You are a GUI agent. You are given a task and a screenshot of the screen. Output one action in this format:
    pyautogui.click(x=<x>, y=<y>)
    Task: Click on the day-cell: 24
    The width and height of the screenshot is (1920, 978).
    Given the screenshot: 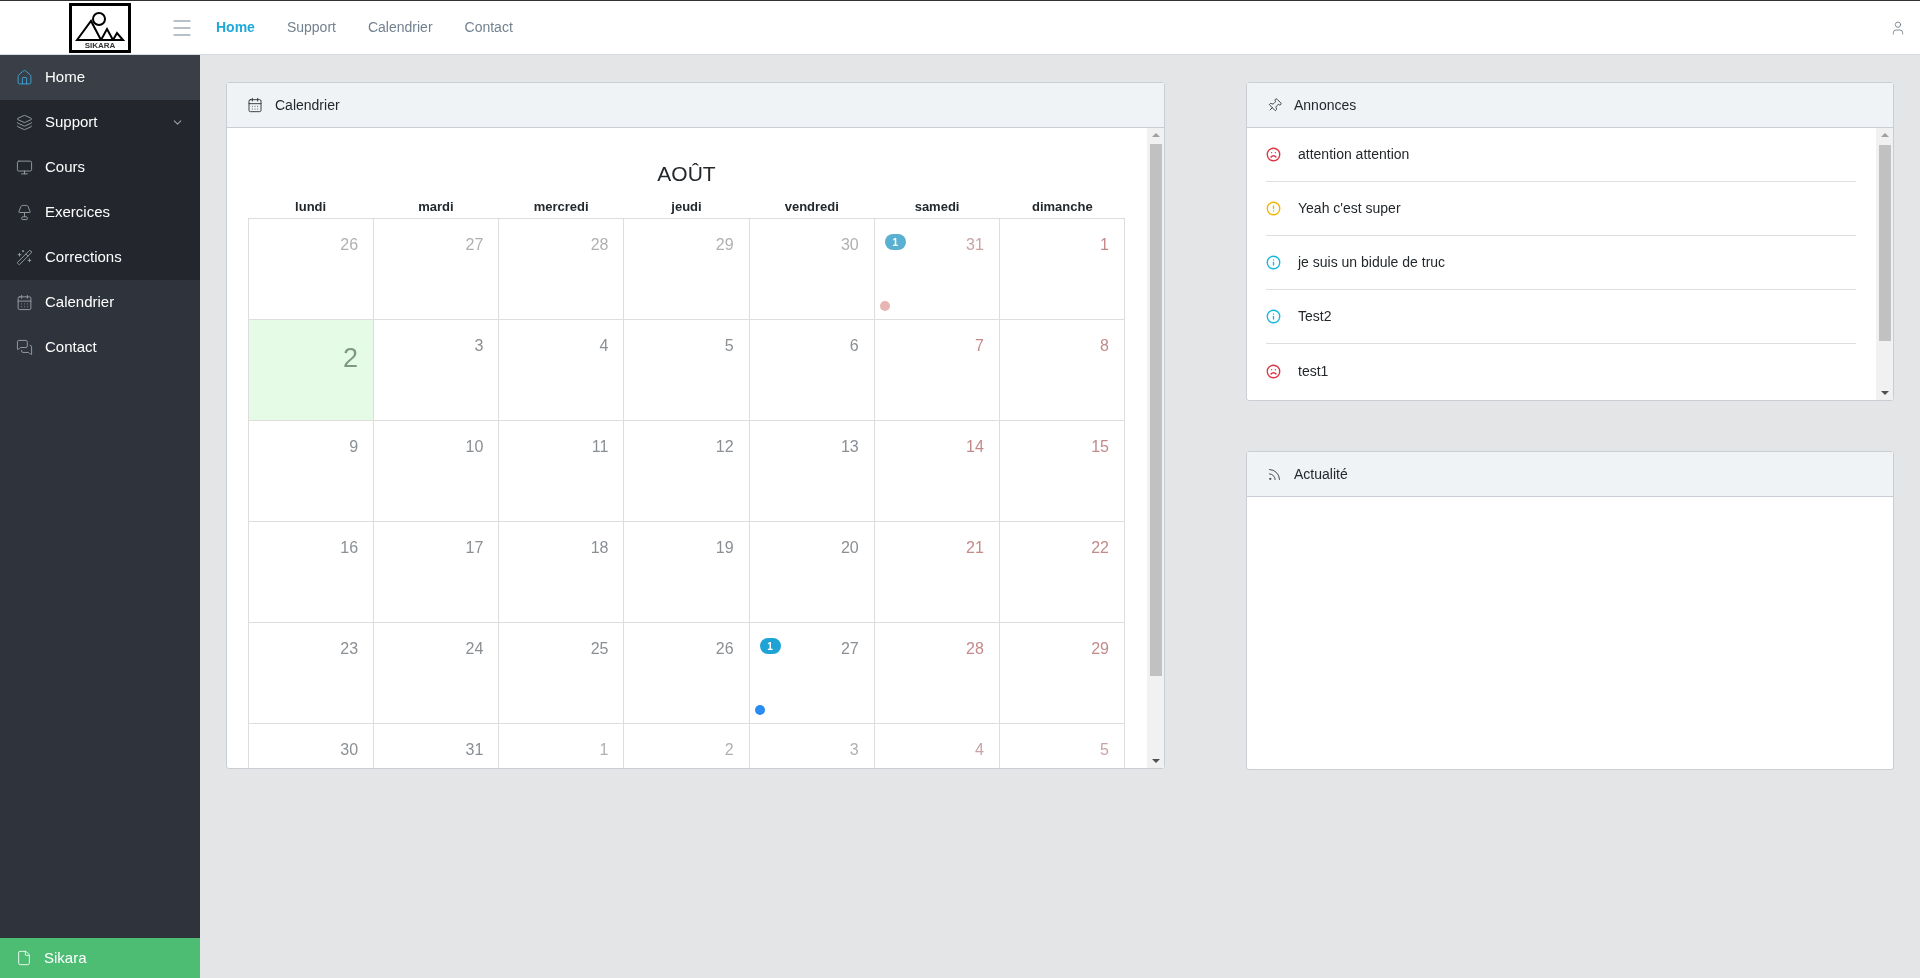 What is the action you would take?
    pyautogui.click(x=437, y=673)
    